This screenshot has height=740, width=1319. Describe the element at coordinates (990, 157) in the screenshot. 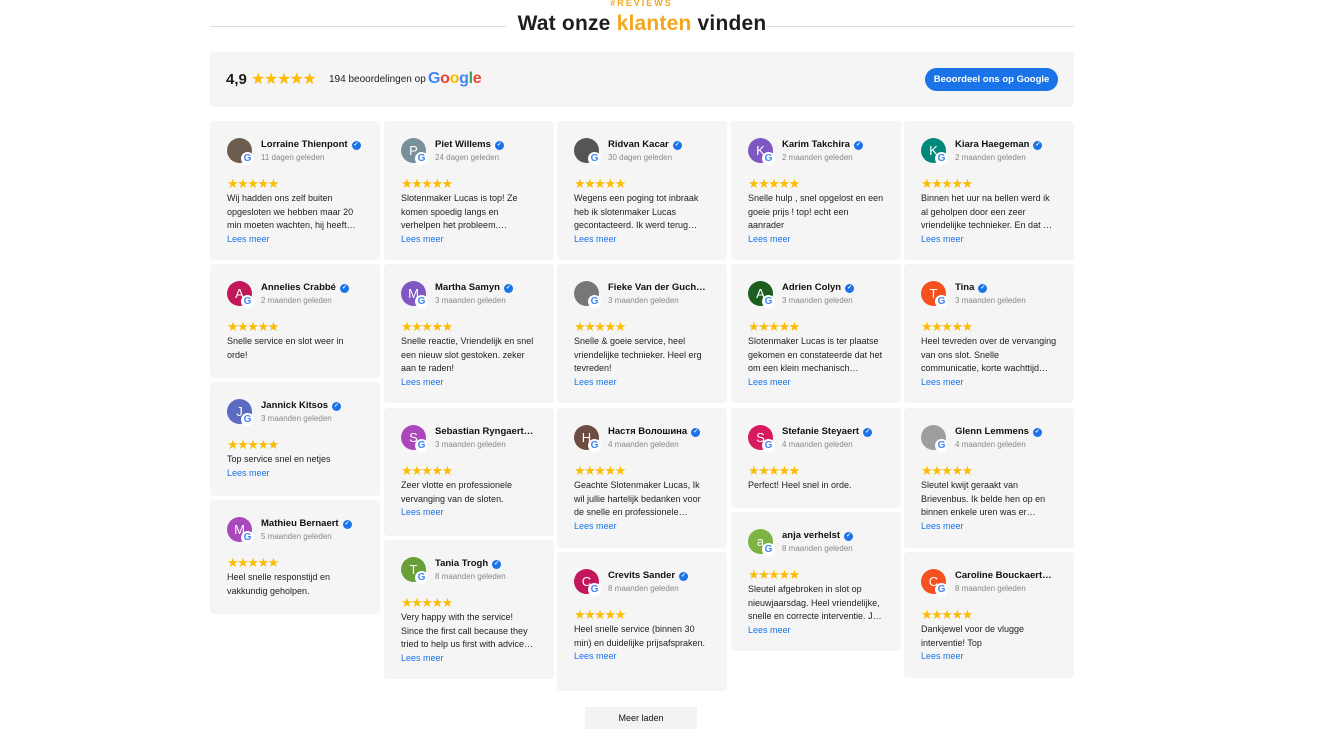

I see `review-date: 2 maanden geleden` at that location.